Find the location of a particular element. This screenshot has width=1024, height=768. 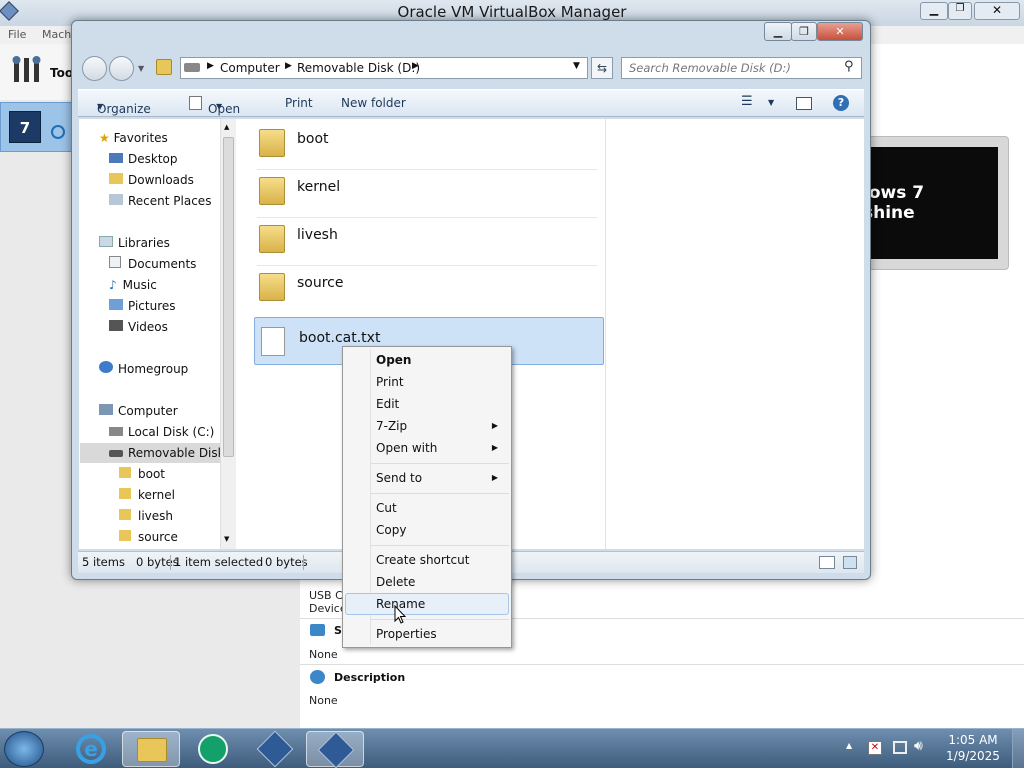

back-button is located at coordinates (94, 68).